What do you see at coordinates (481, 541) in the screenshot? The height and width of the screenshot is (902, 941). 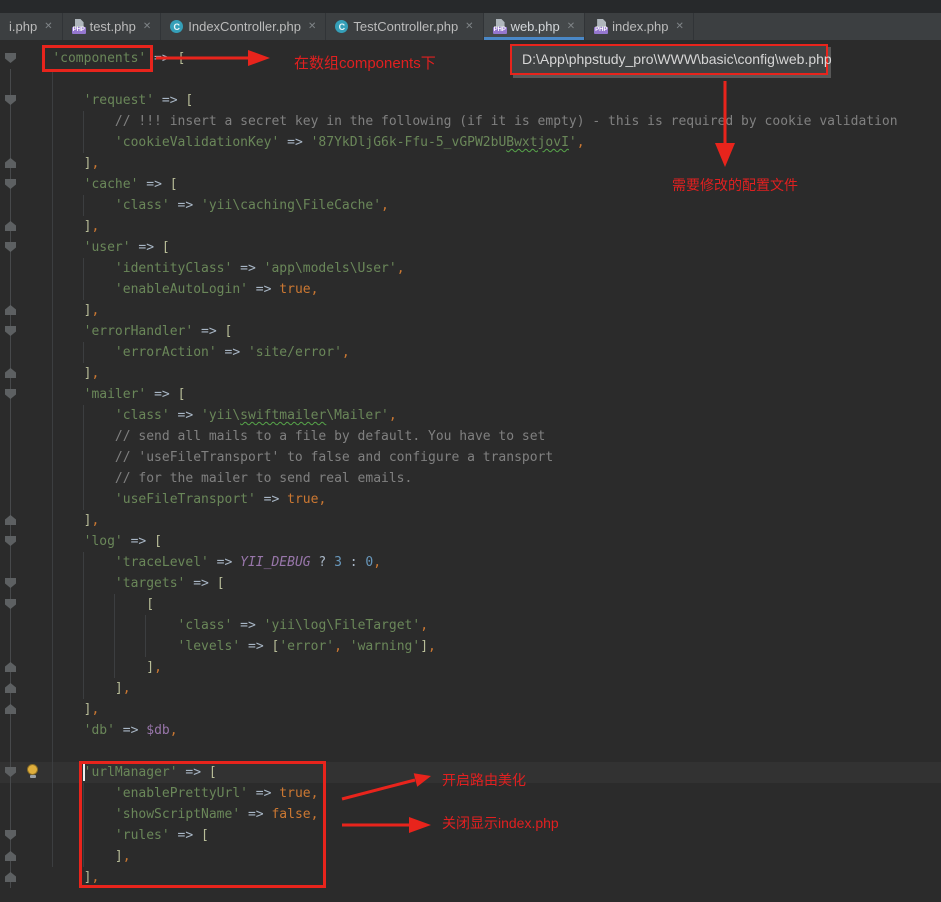 I see `code-line: 'log' => [` at bounding box center [481, 541].